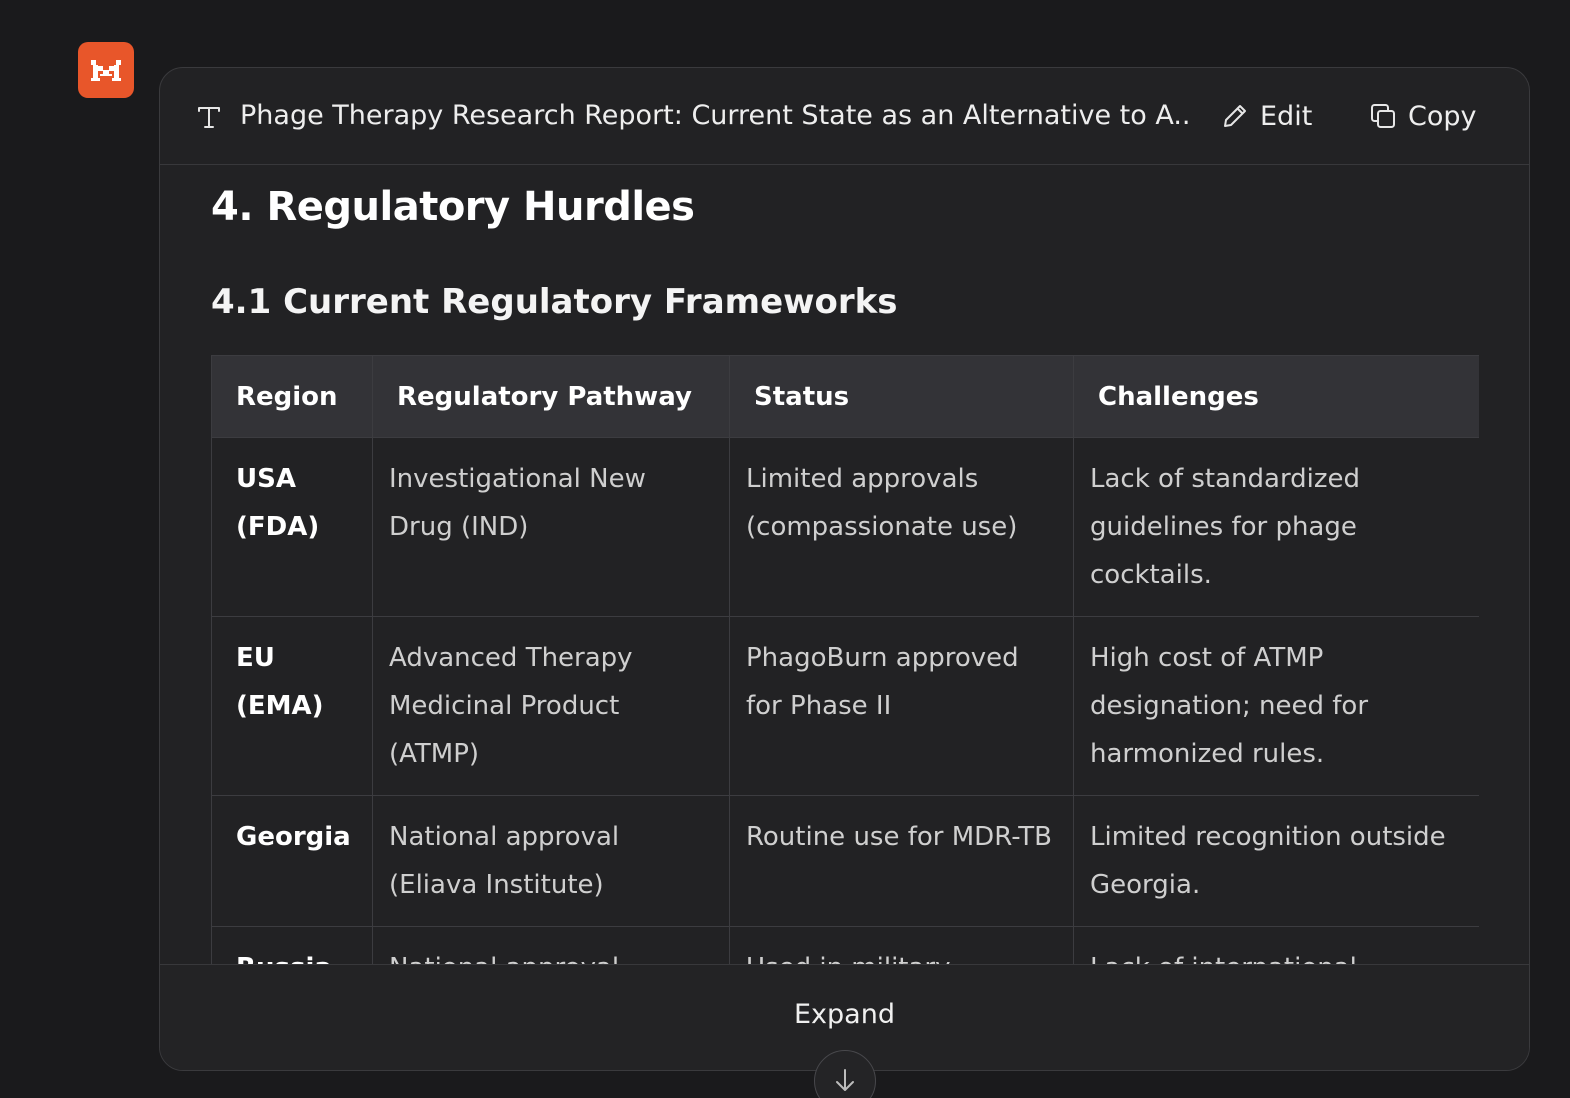  I want to click on pencil-icon, so click(1235, 116).